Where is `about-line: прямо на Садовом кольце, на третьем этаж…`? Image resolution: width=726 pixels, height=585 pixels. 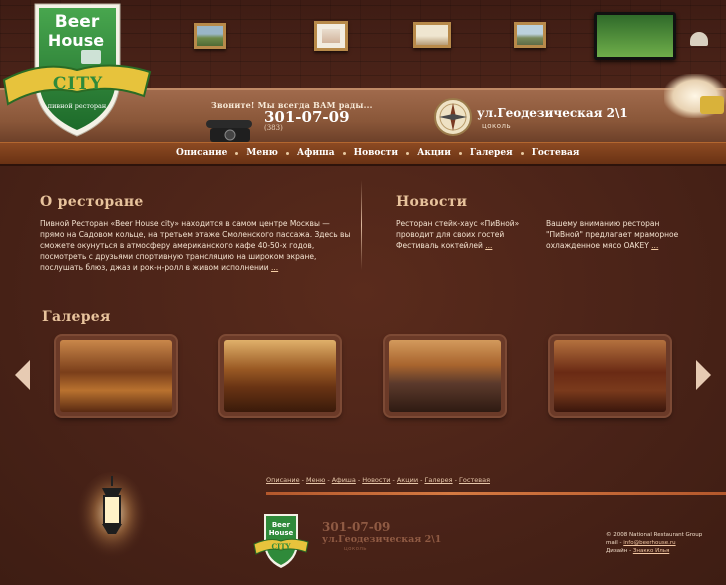 about-line: прямо на Садовом кольце, на третьем этаж… is located at coordinates (195, 234).